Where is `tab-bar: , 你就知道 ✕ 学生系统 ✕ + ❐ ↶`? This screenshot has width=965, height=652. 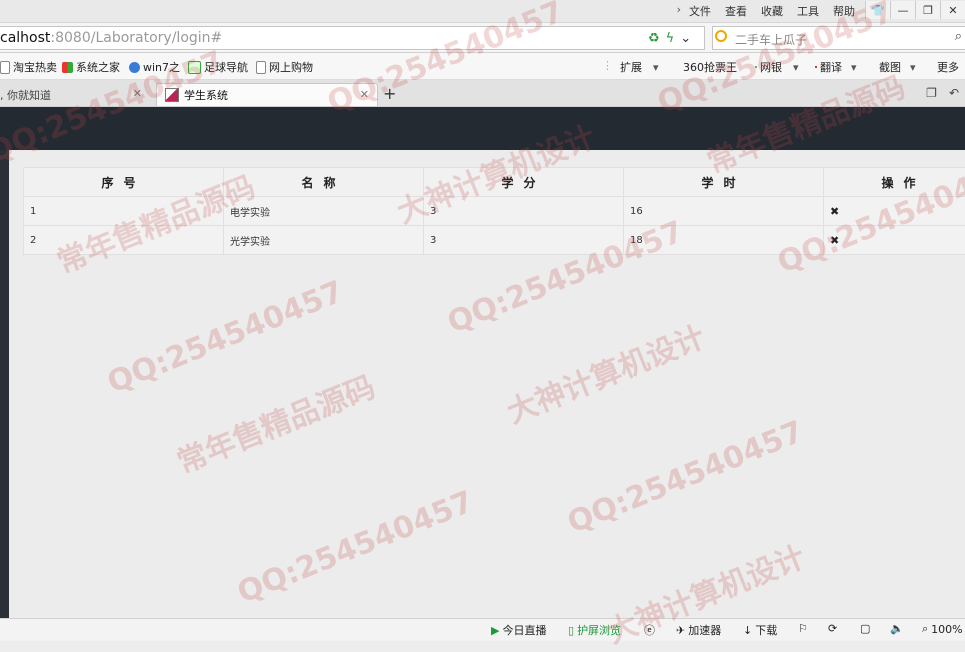 tab-bar: , 你就知道 ✕ 学生系统 ✕ + ❐ ↶ is located at coordinates (482, 93).